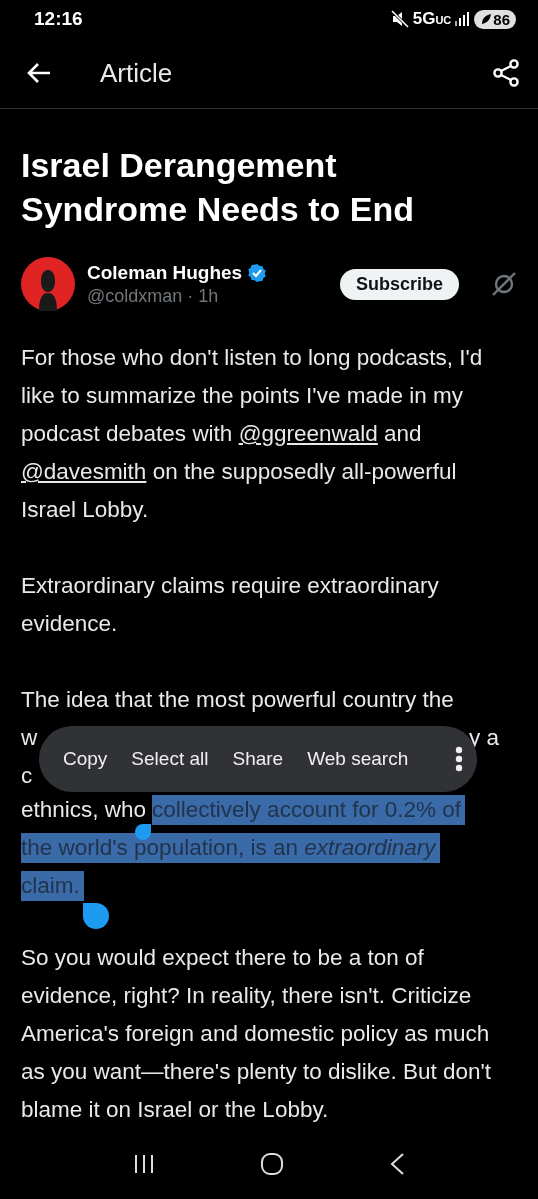 The image size is (538, 1199). Describe the element at coordinates (85, 759) in the screenshot. I see `menu-item: Copy` at that location.